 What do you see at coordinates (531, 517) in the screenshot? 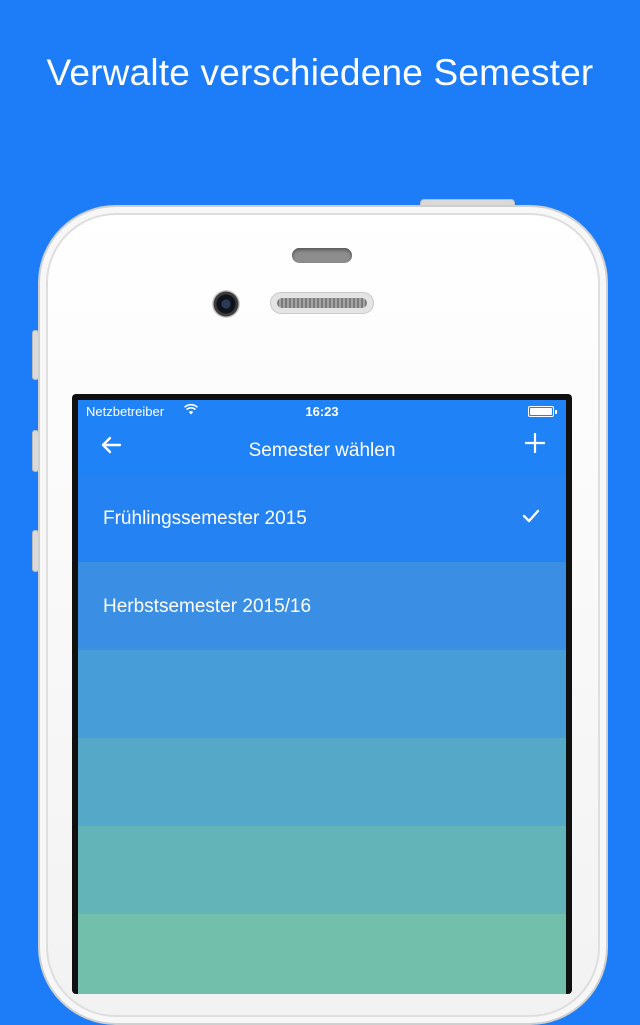
I see `checkmark-icon` at bounding box center [531, 517].